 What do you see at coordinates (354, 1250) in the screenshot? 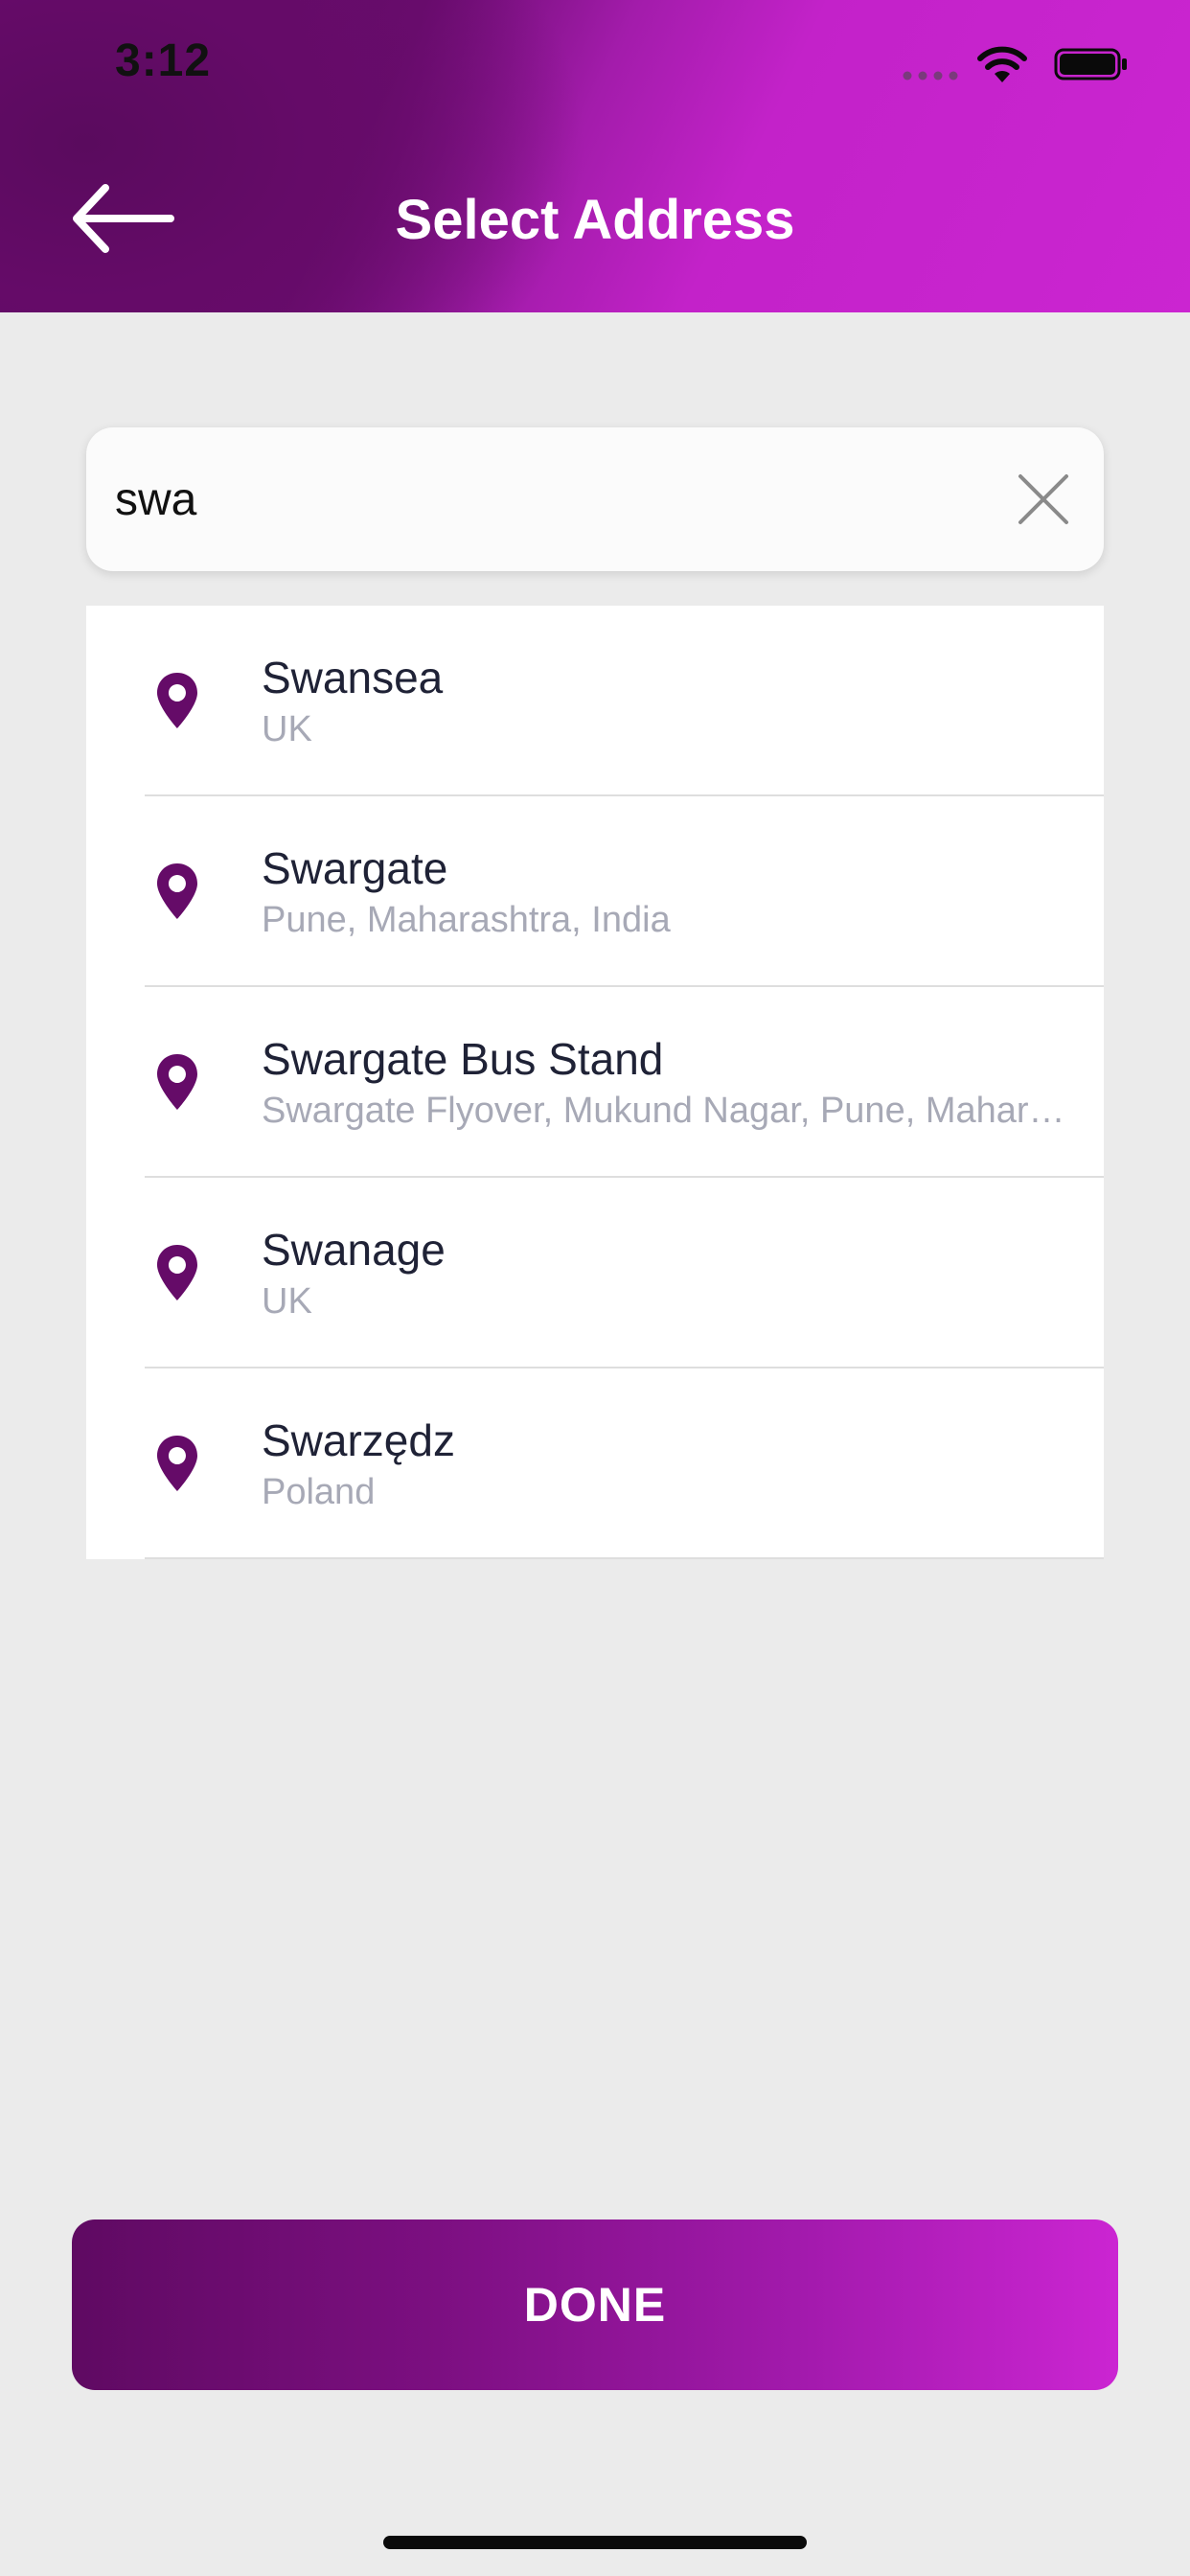
I see `result-name: Swanage` at bounding box center [354, 1250].